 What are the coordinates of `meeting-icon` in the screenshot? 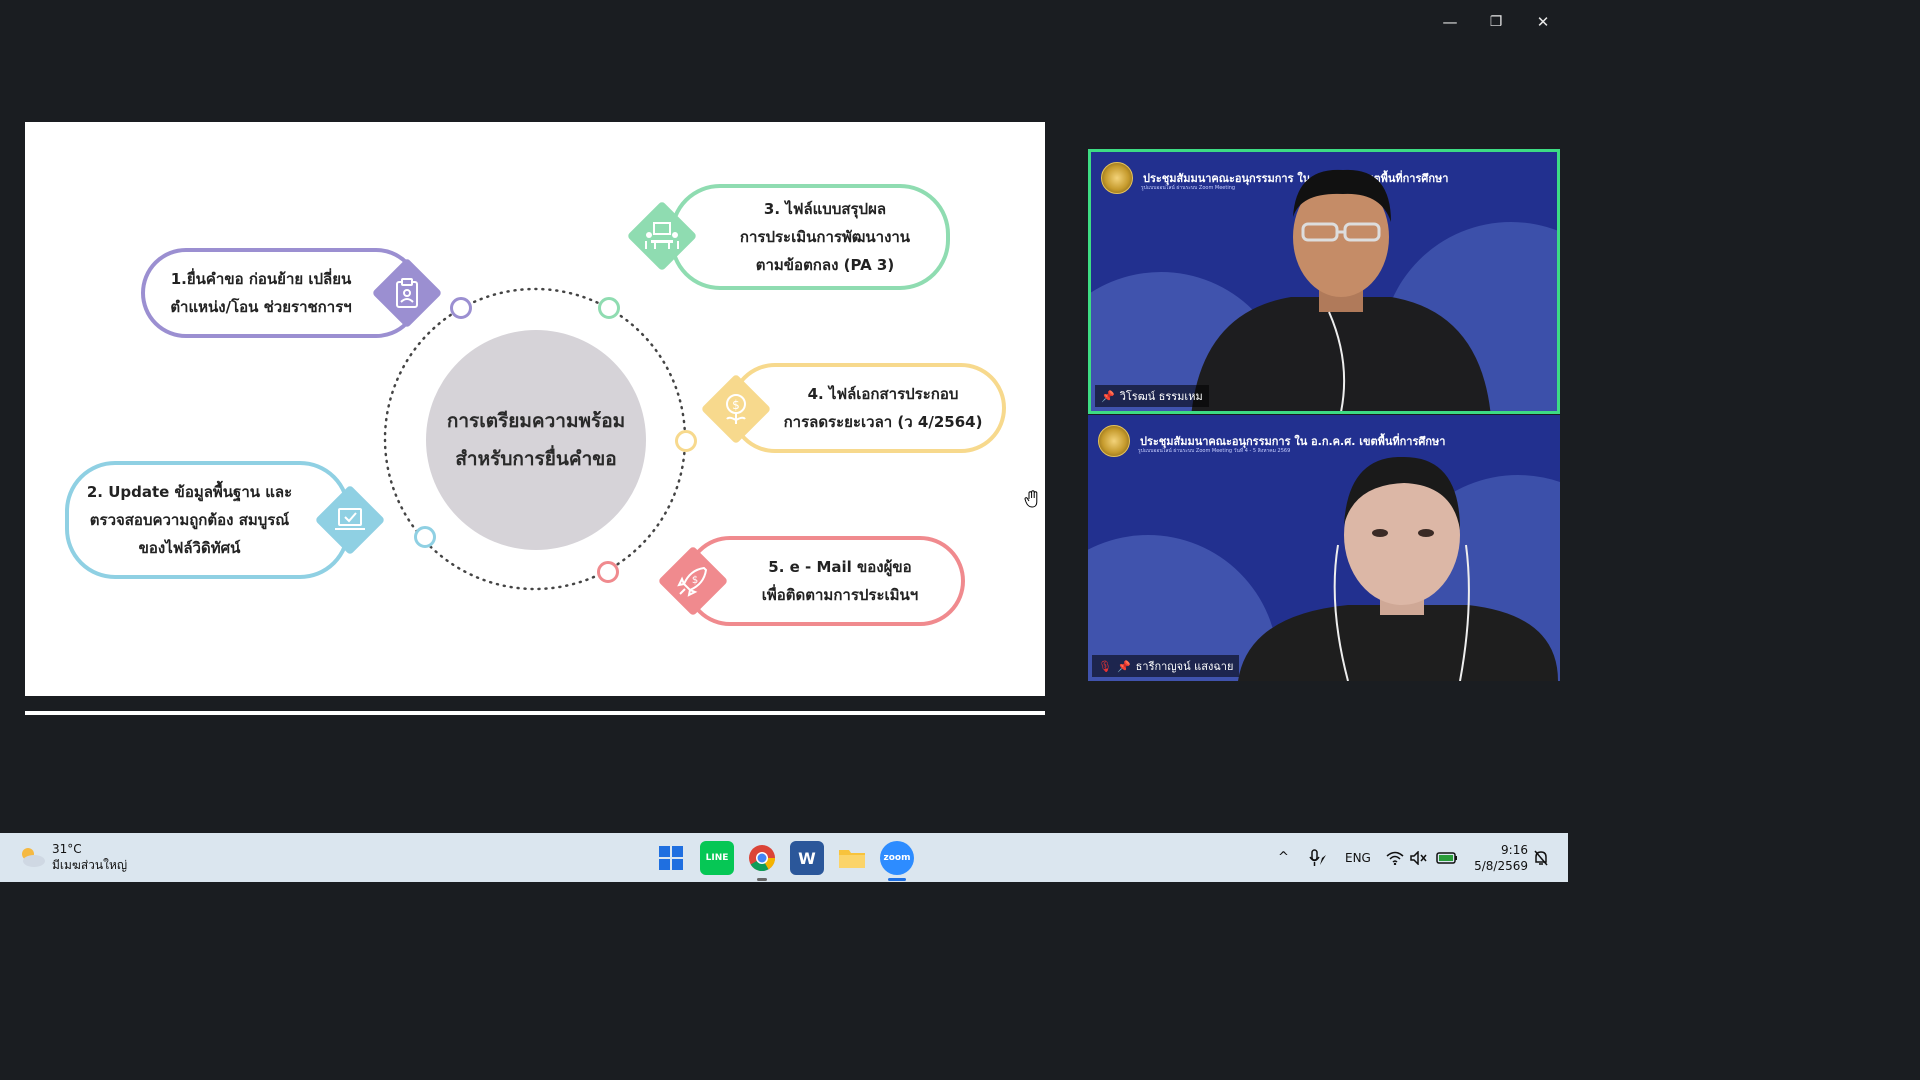 It's located at (662, 236).